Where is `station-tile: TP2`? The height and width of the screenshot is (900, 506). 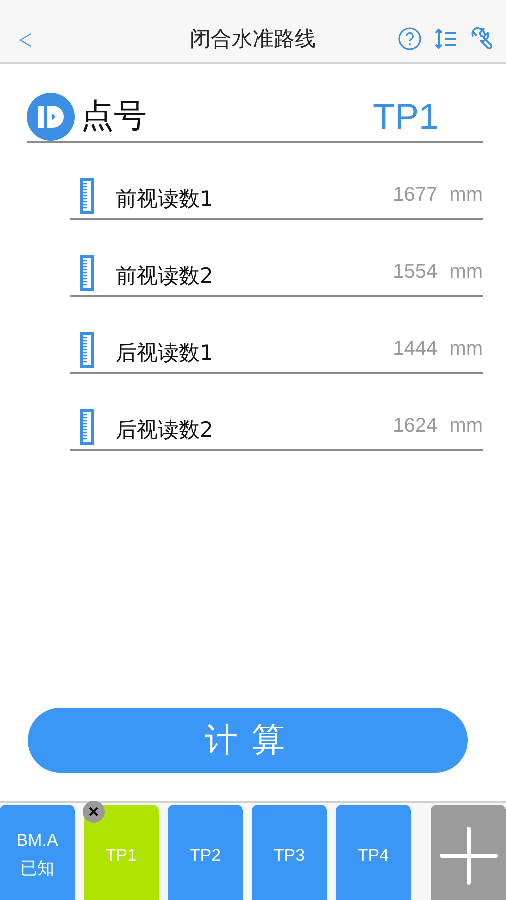 station-tile: TP2 is located at coordinates (205, 852).